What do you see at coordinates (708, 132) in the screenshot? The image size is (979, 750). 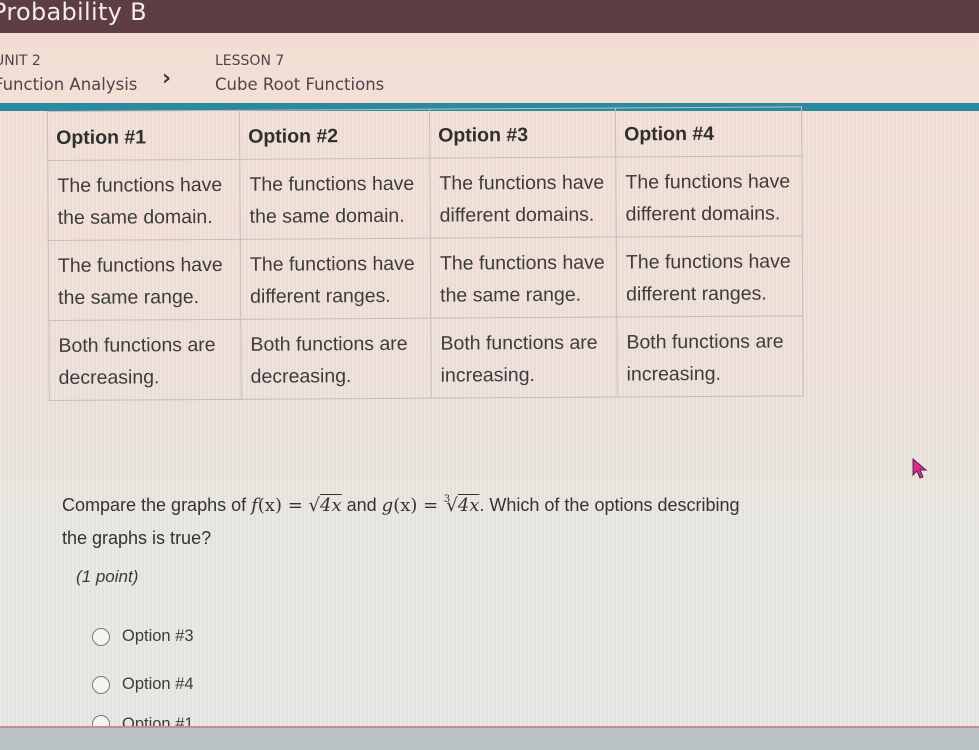 I see `table-header: Option #4` at bounding box center [708, 132].